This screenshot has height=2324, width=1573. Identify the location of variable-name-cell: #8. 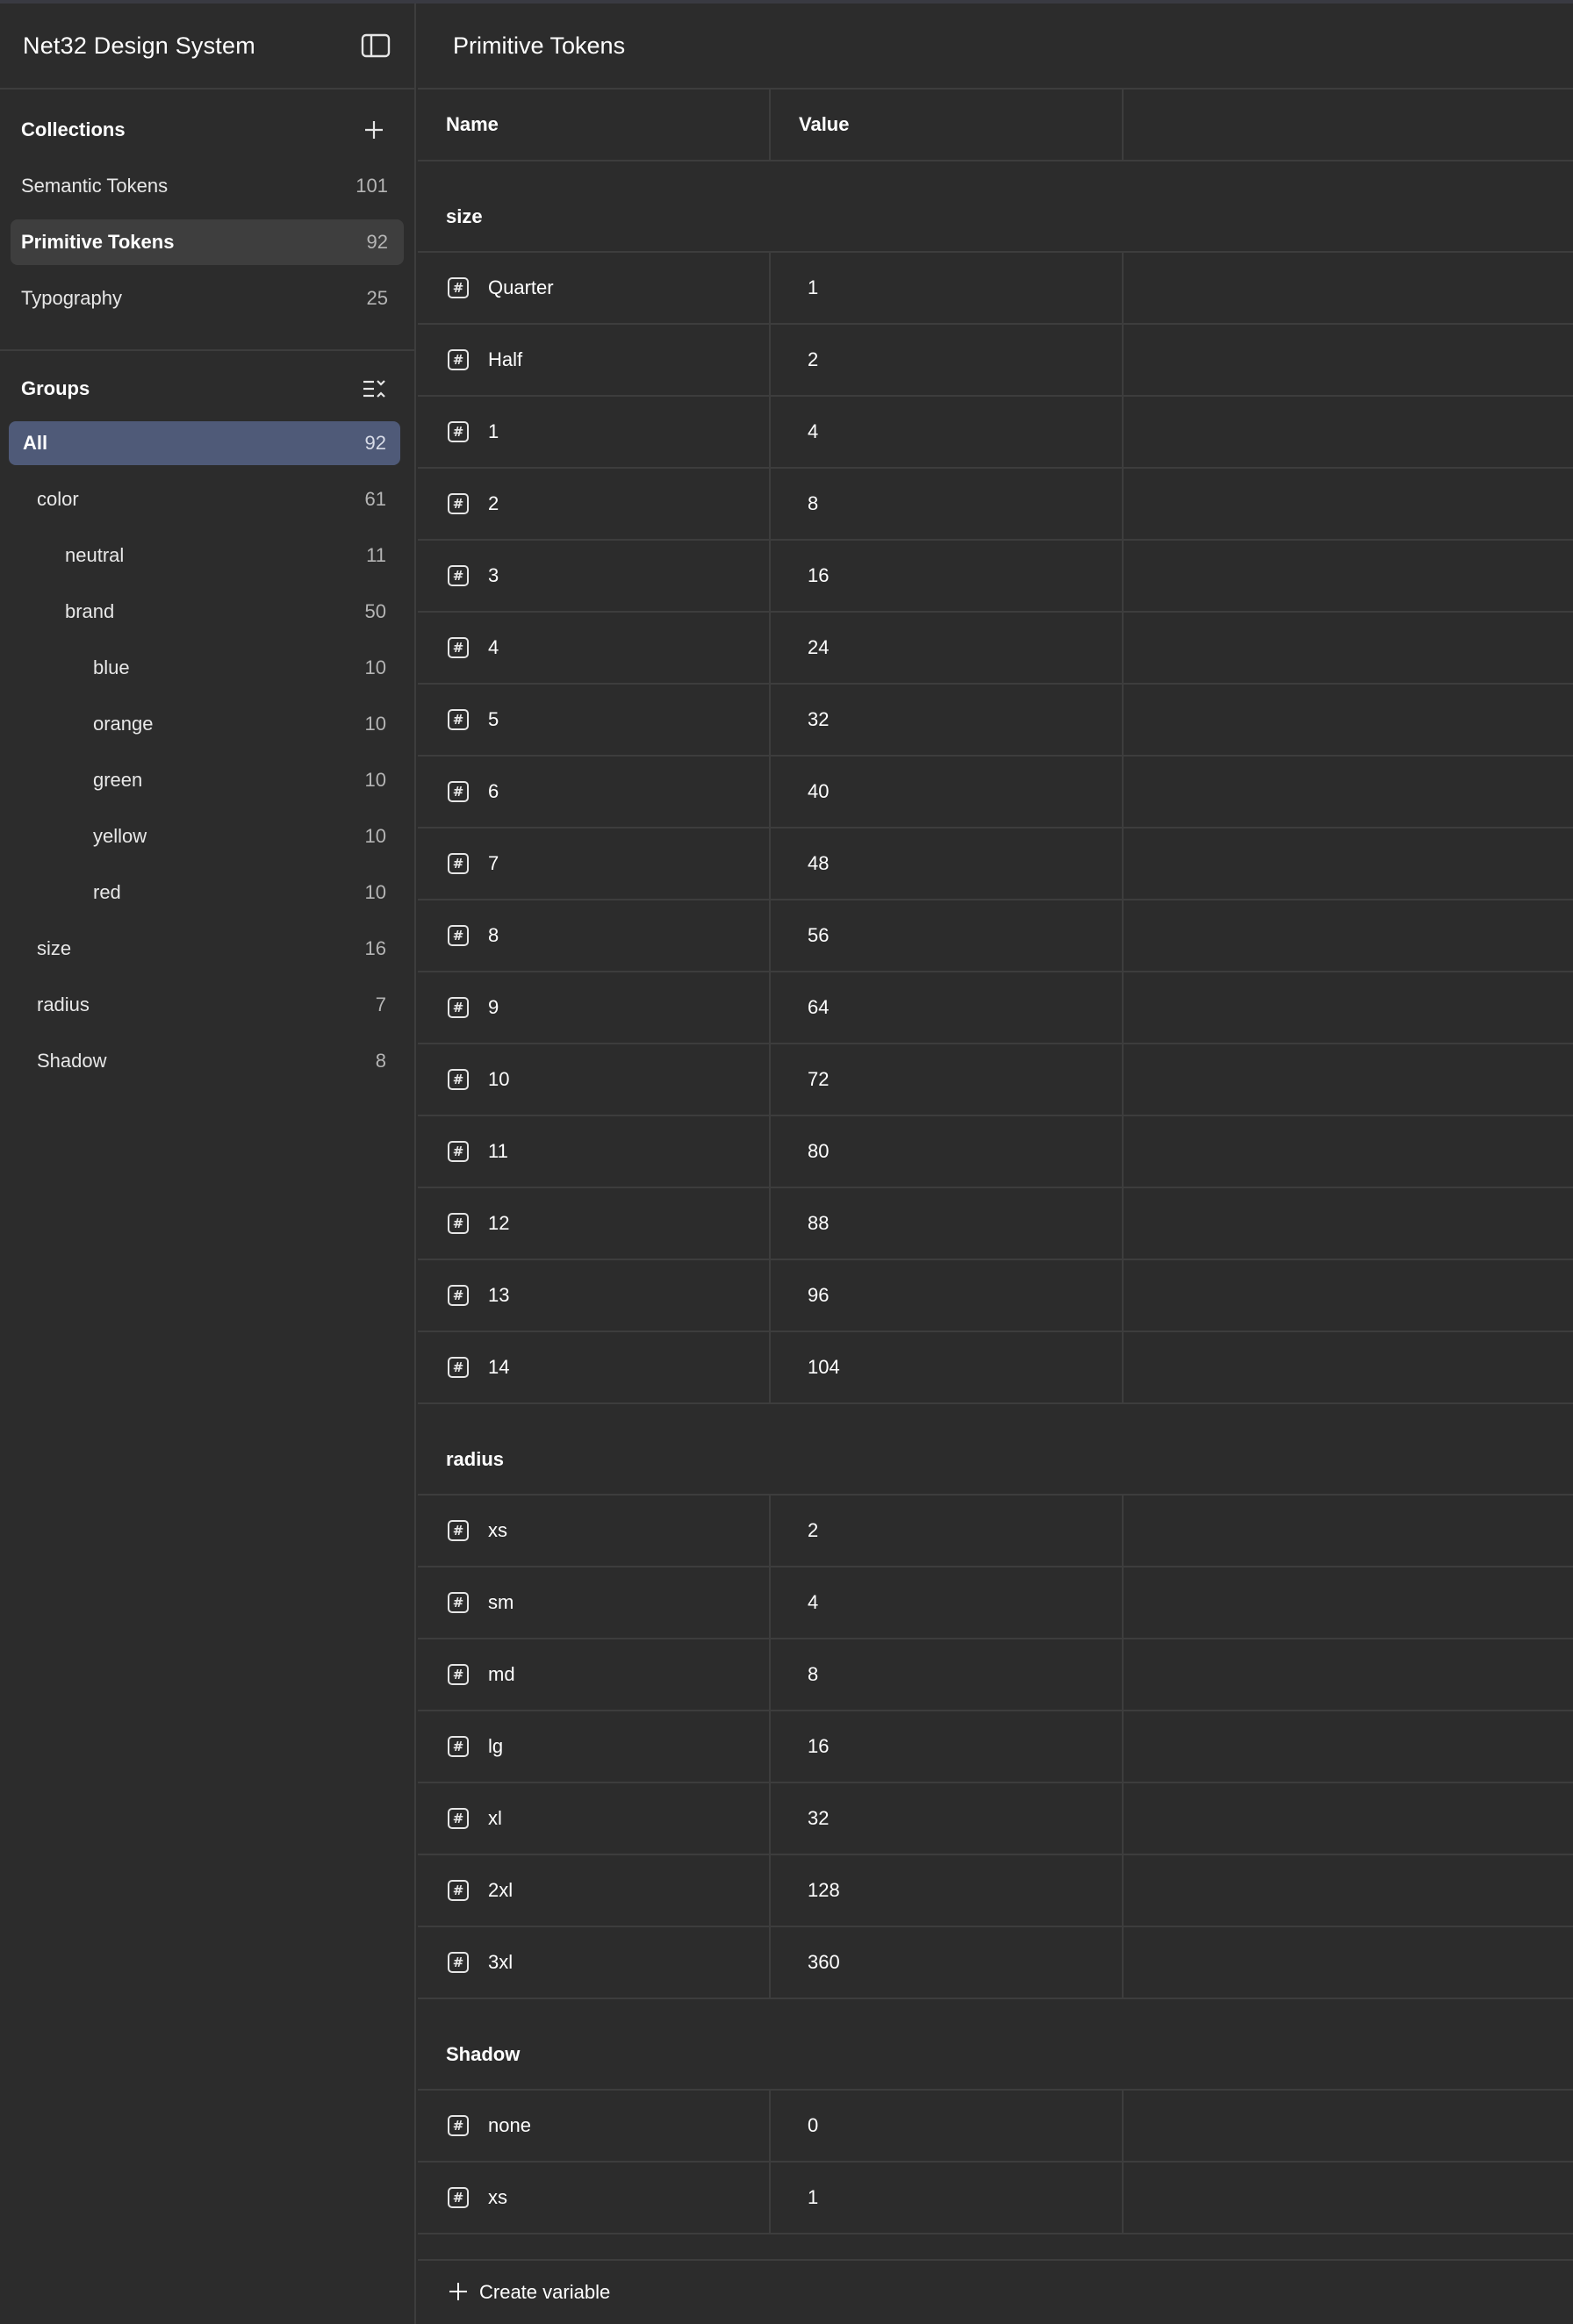
(594, 935).